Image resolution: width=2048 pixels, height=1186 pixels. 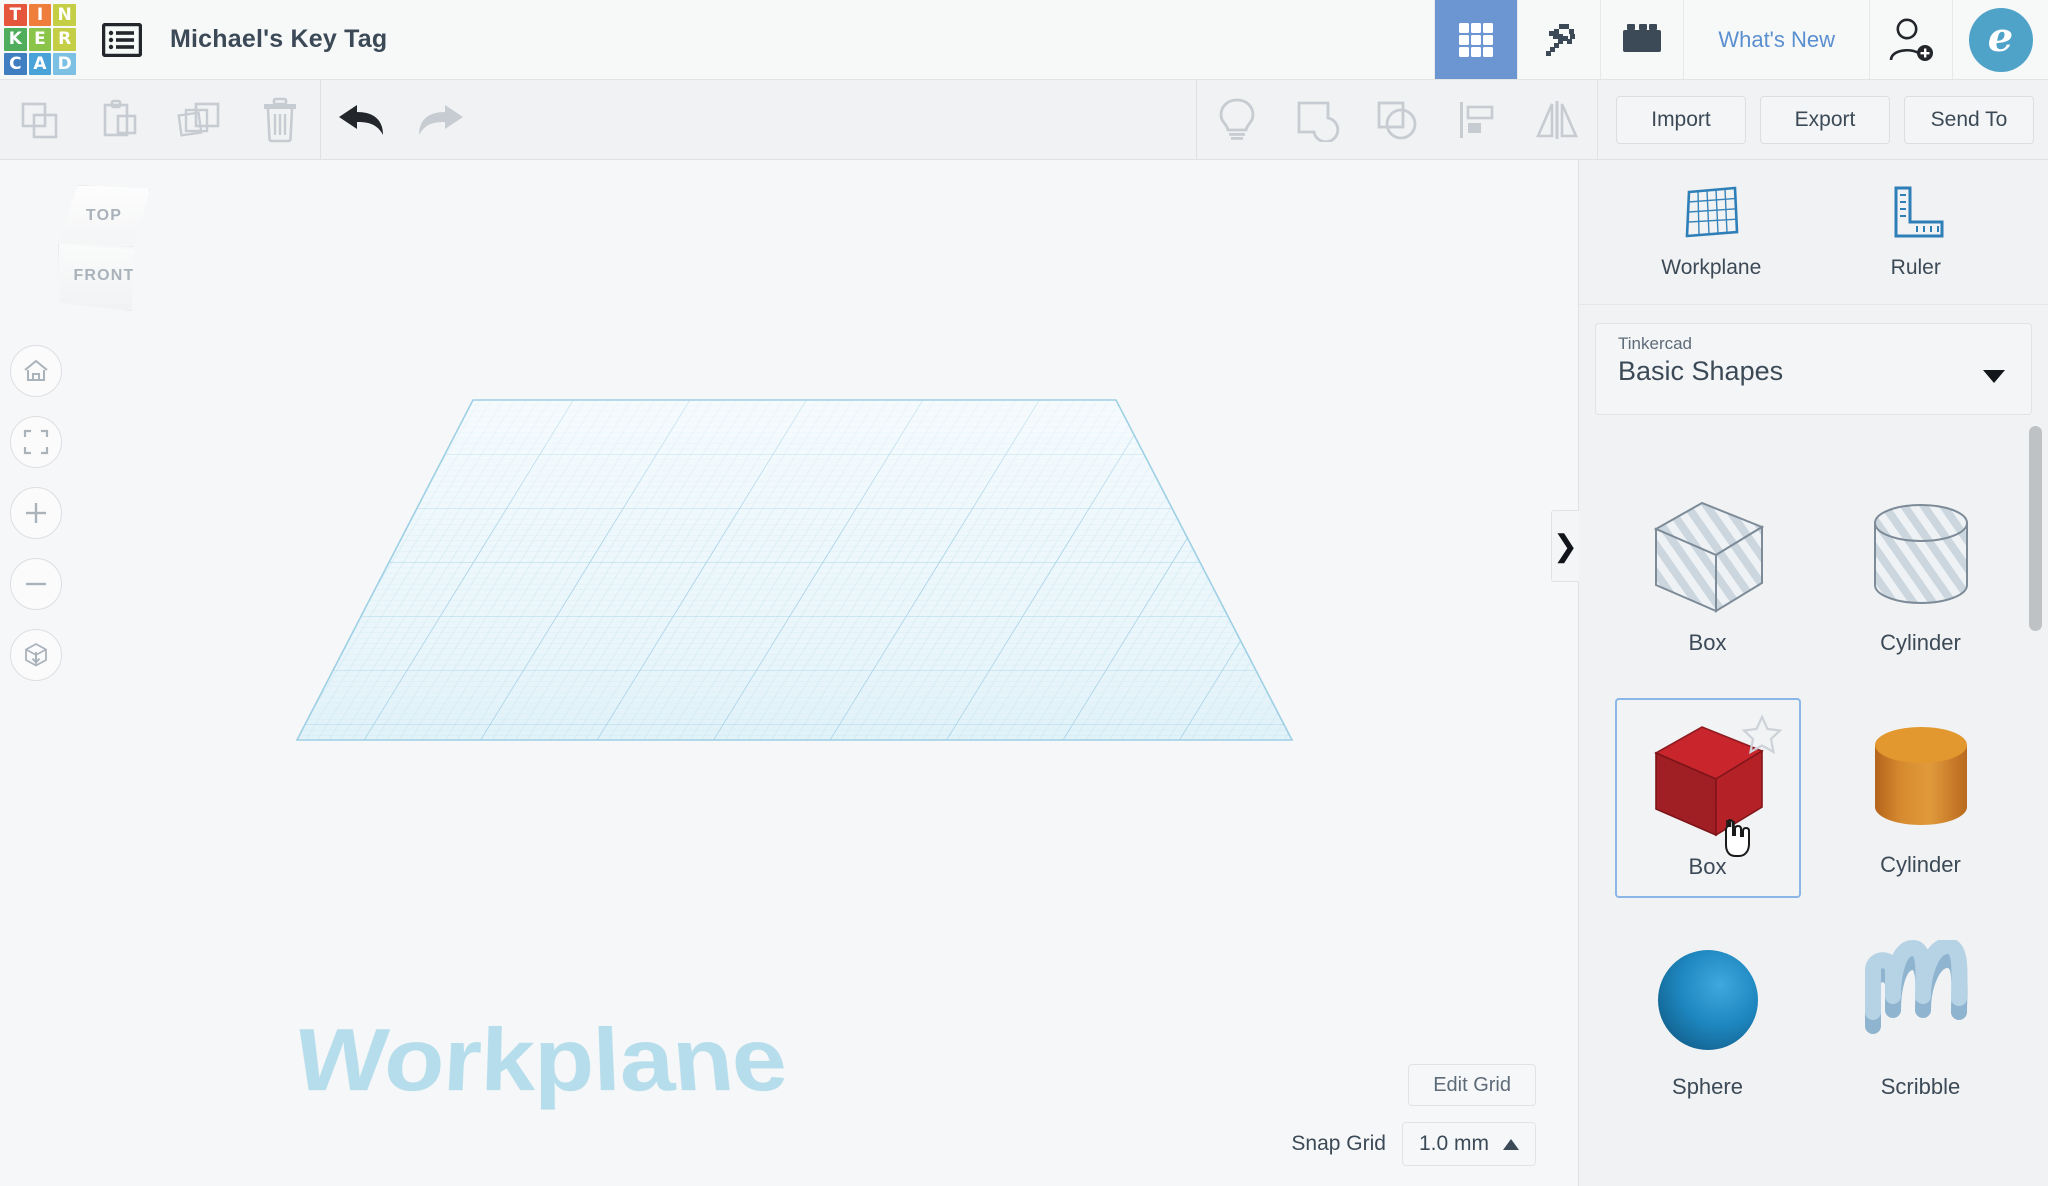 I want to click on duplicate-button, so click(x=200, y=120).